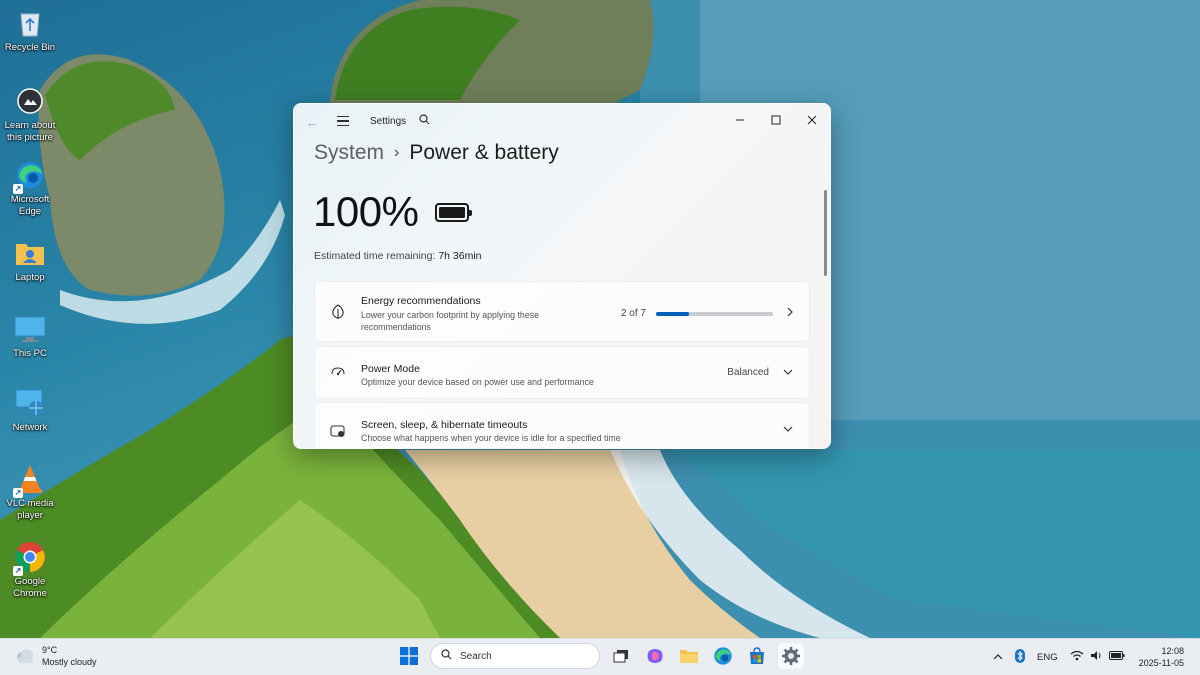  I want to click on taskbar-search-box: Search, so click(515, 656).